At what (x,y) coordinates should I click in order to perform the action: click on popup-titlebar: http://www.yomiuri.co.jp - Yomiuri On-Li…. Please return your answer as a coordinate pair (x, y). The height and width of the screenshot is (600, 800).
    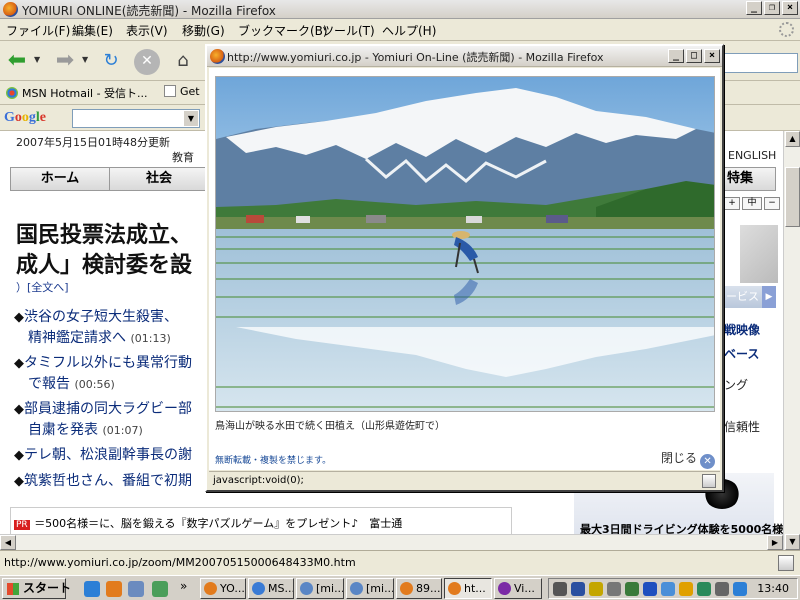
    Looking at the image, I should click on (464, 56).